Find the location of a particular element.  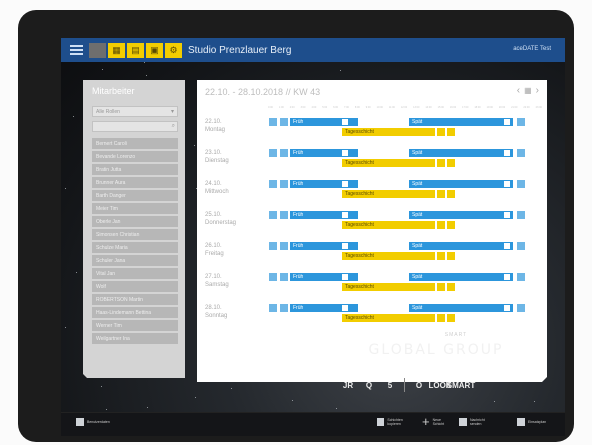

new-shift-button: + Neue Schicht is located at coordinates (436, 421).